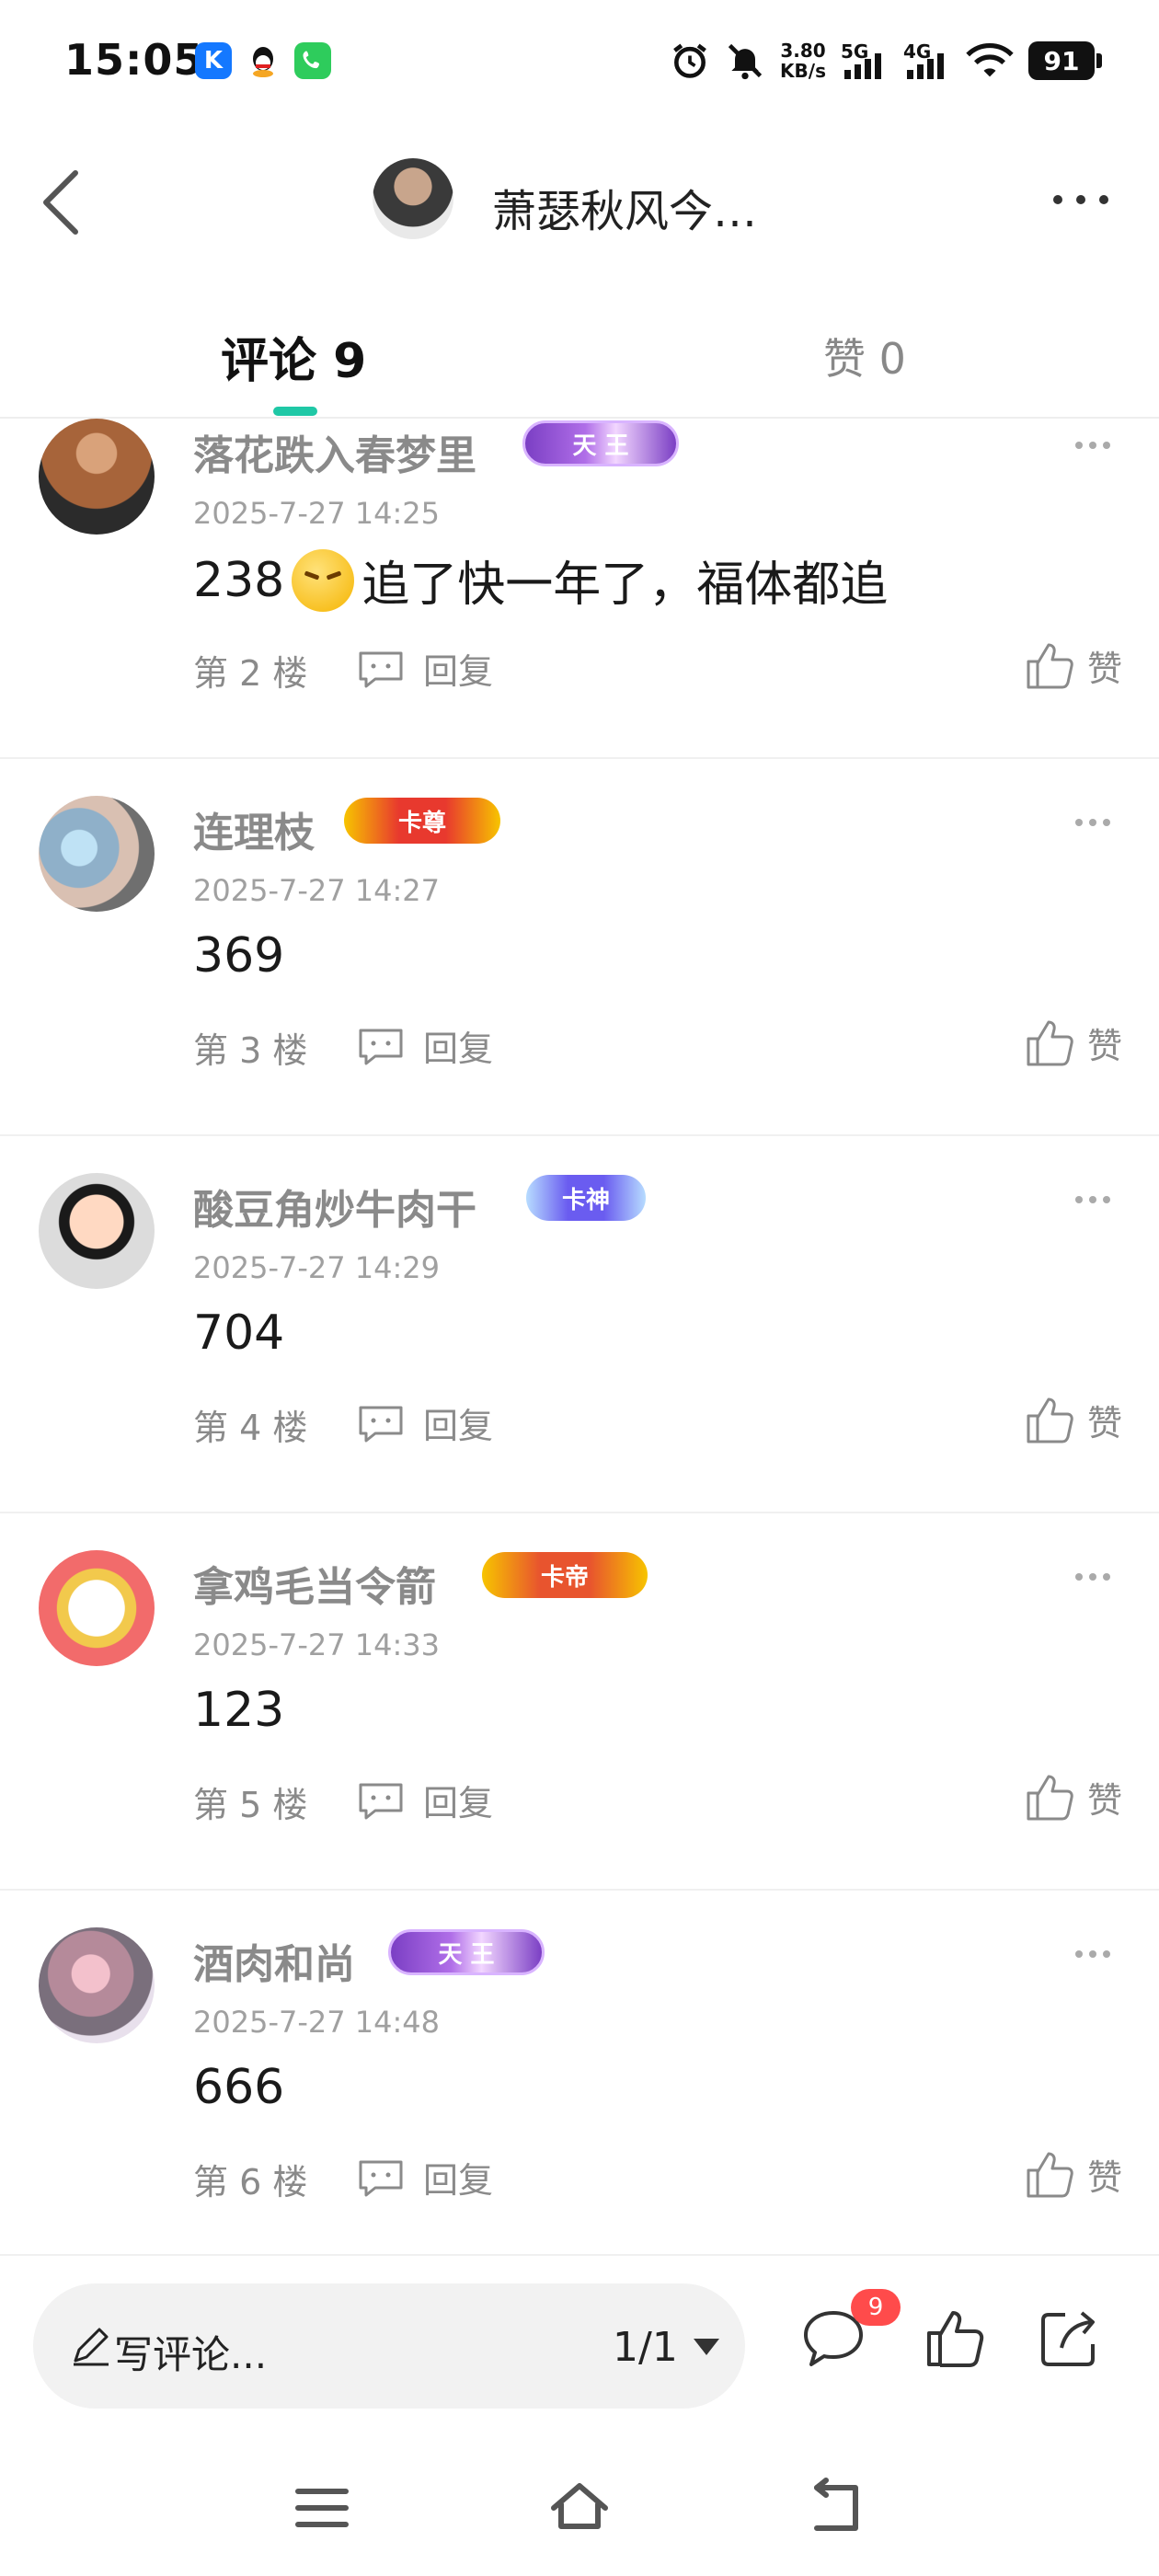 The width and height of the screenshot is (1159, 2576). I want to click on bottom-action-bar: 写评论... 1/1 9, so click(579, 2346).